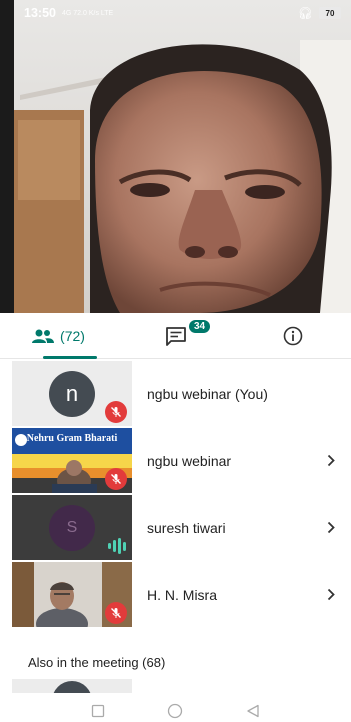  I want to click on participant-name: suresh tiwari, so click(186, 527).